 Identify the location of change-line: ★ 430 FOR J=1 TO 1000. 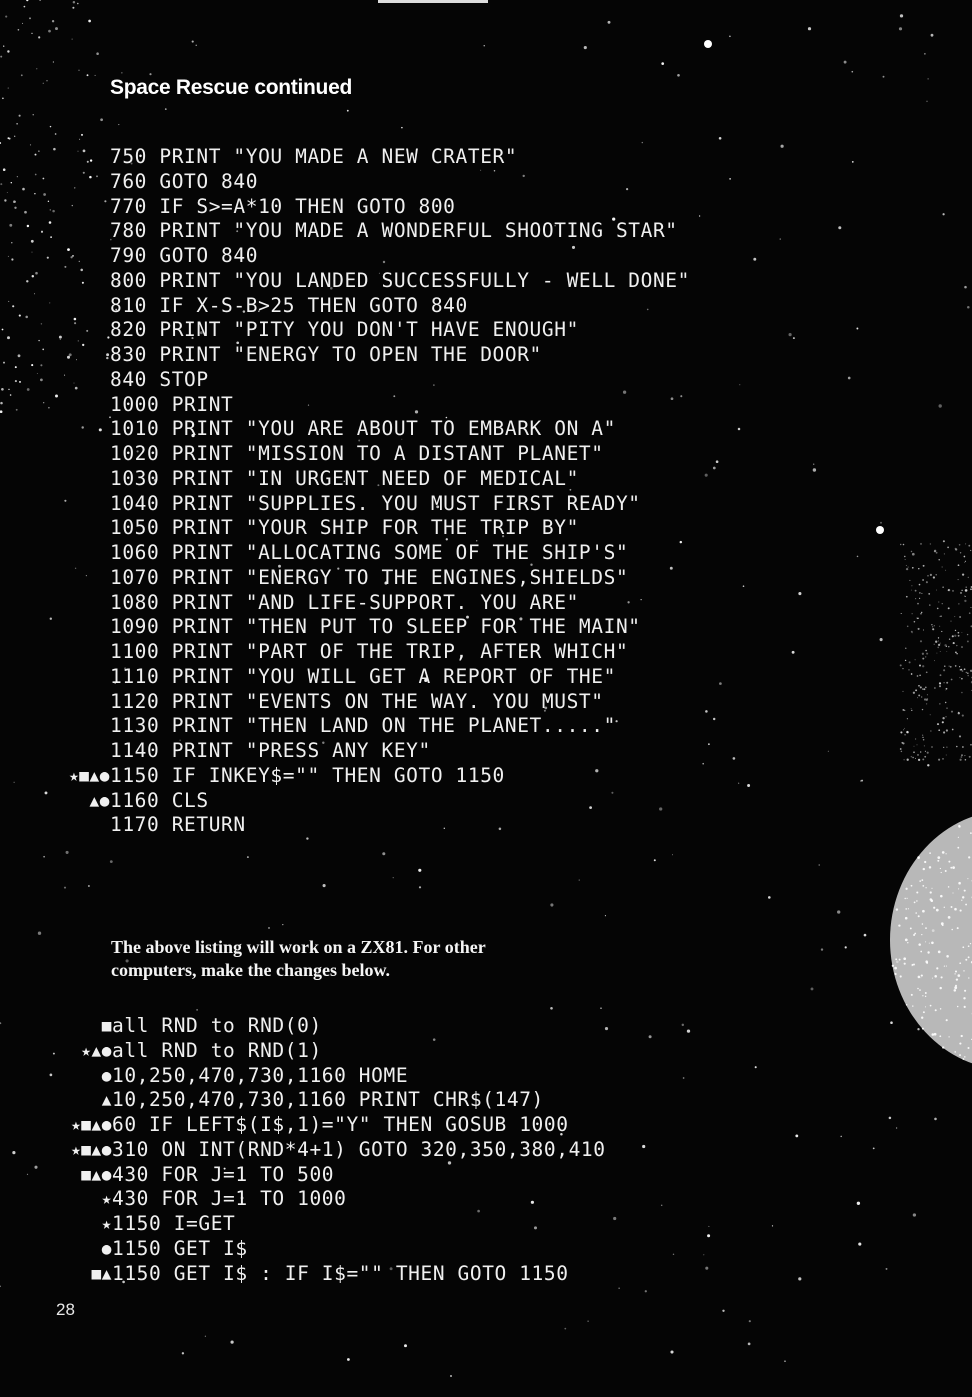
(430, 1199).